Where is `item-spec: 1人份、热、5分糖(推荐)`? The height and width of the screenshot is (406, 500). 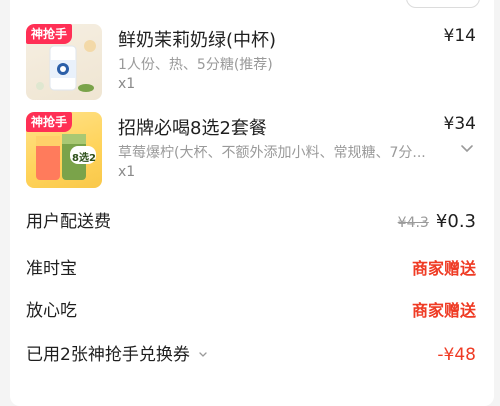
item-spec: 1人份、热、5分糖(推荐) is located at coordinates (195, 65).